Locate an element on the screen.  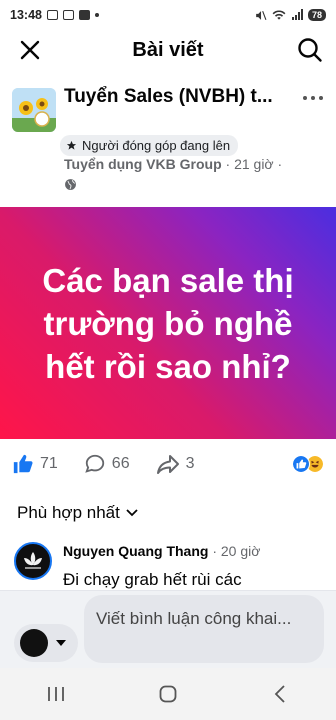
back-icon is located at coordinates (279, 694).